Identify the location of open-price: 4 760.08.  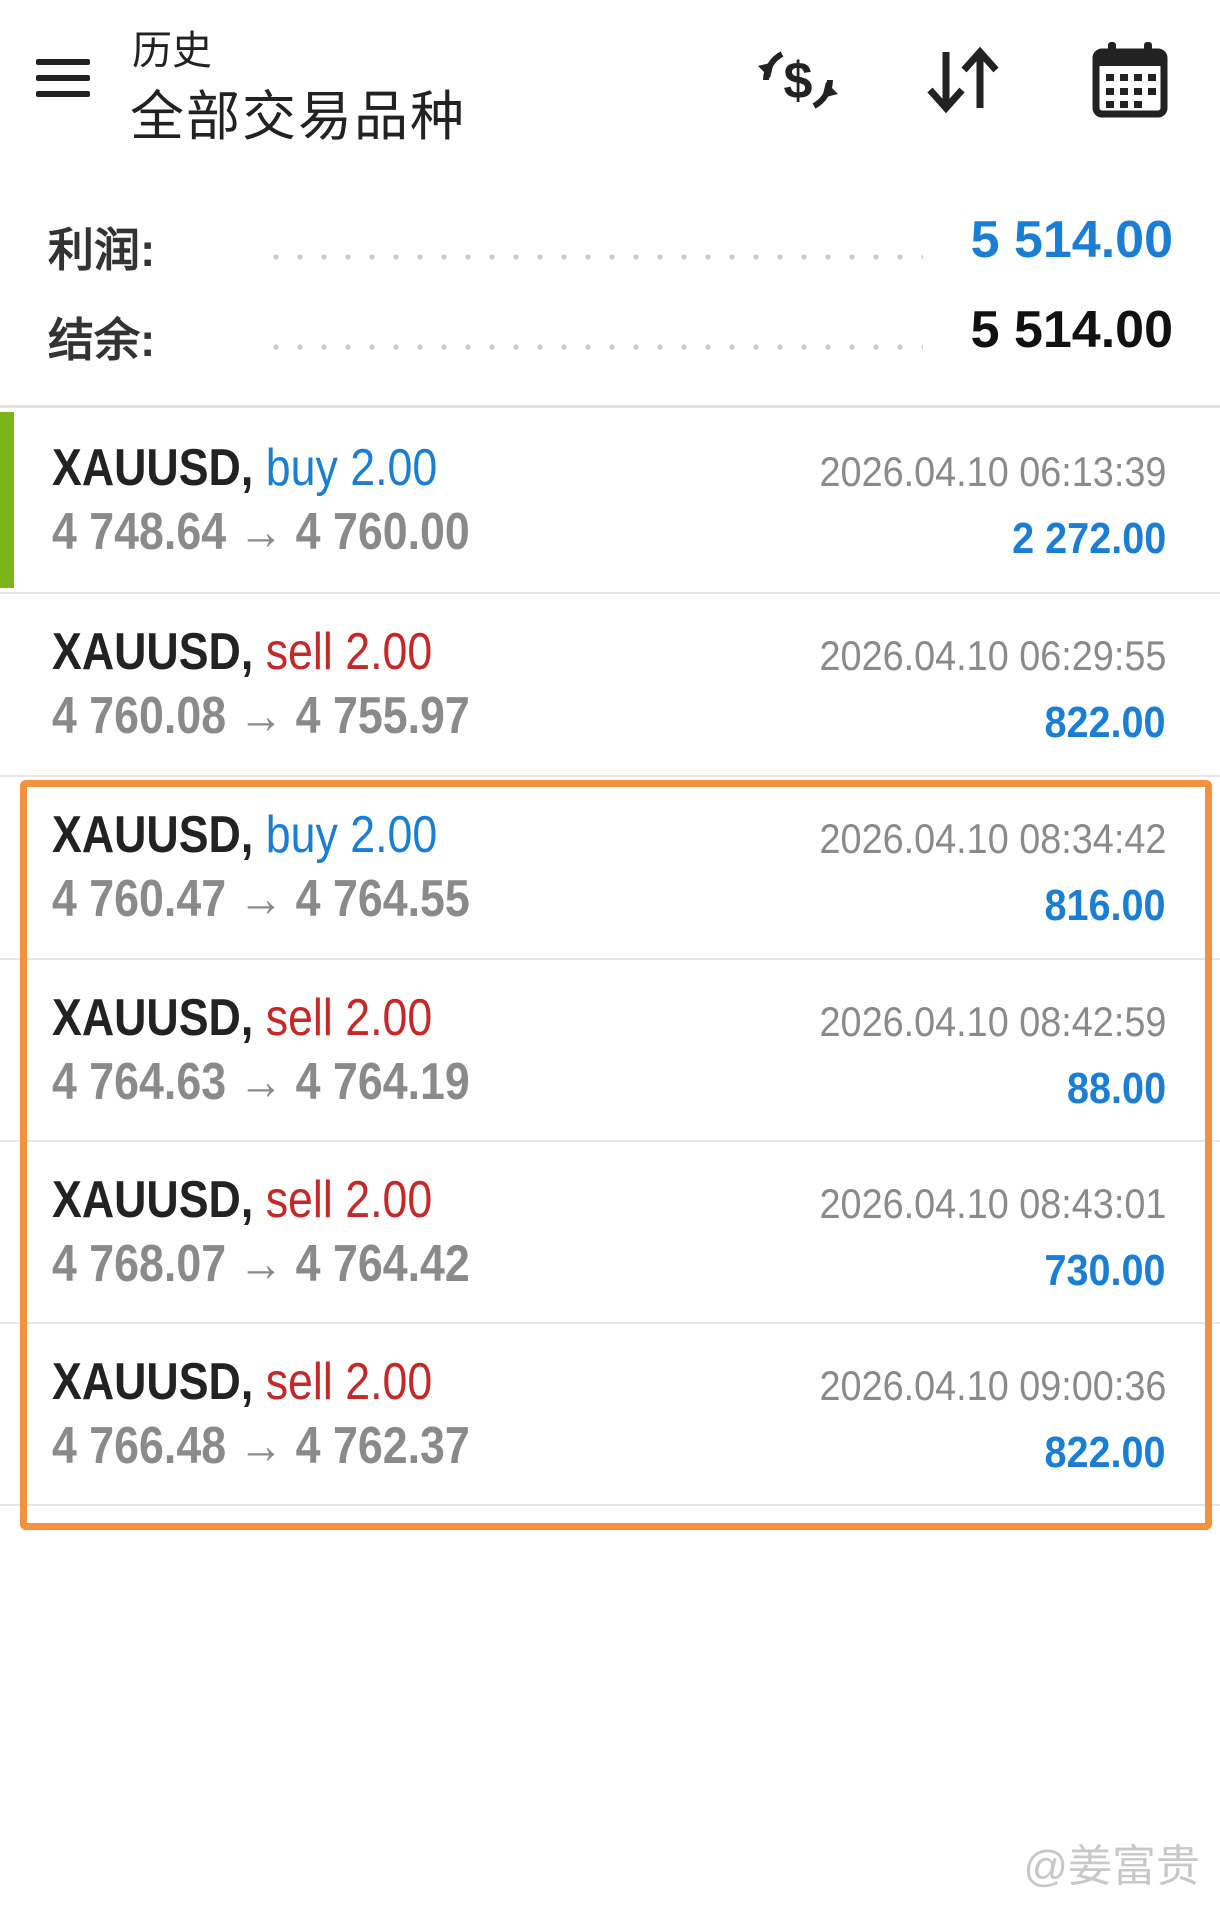
(139, 716).